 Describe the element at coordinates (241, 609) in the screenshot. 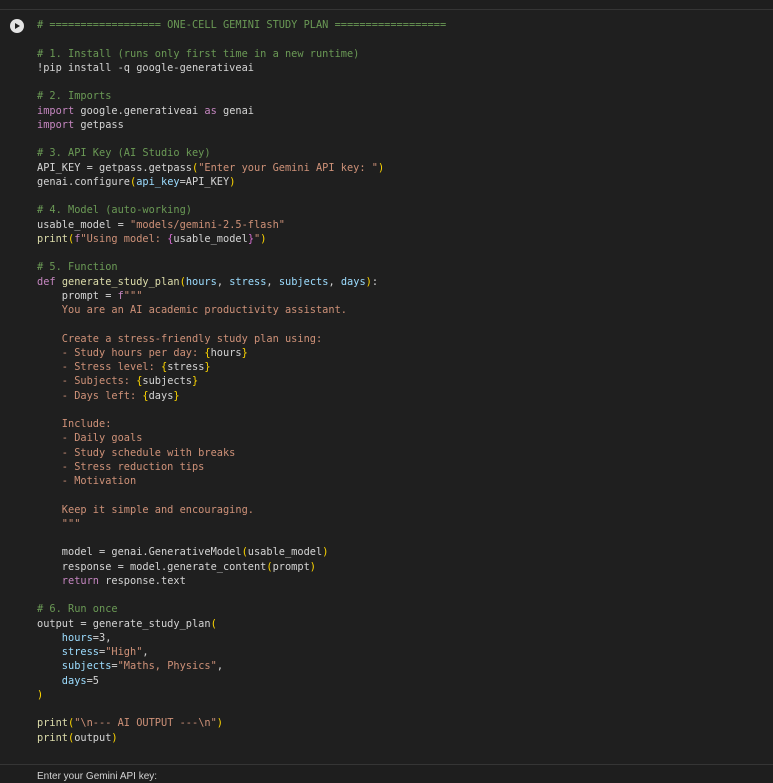

I see `code-line: # 6. Run once` at that location.